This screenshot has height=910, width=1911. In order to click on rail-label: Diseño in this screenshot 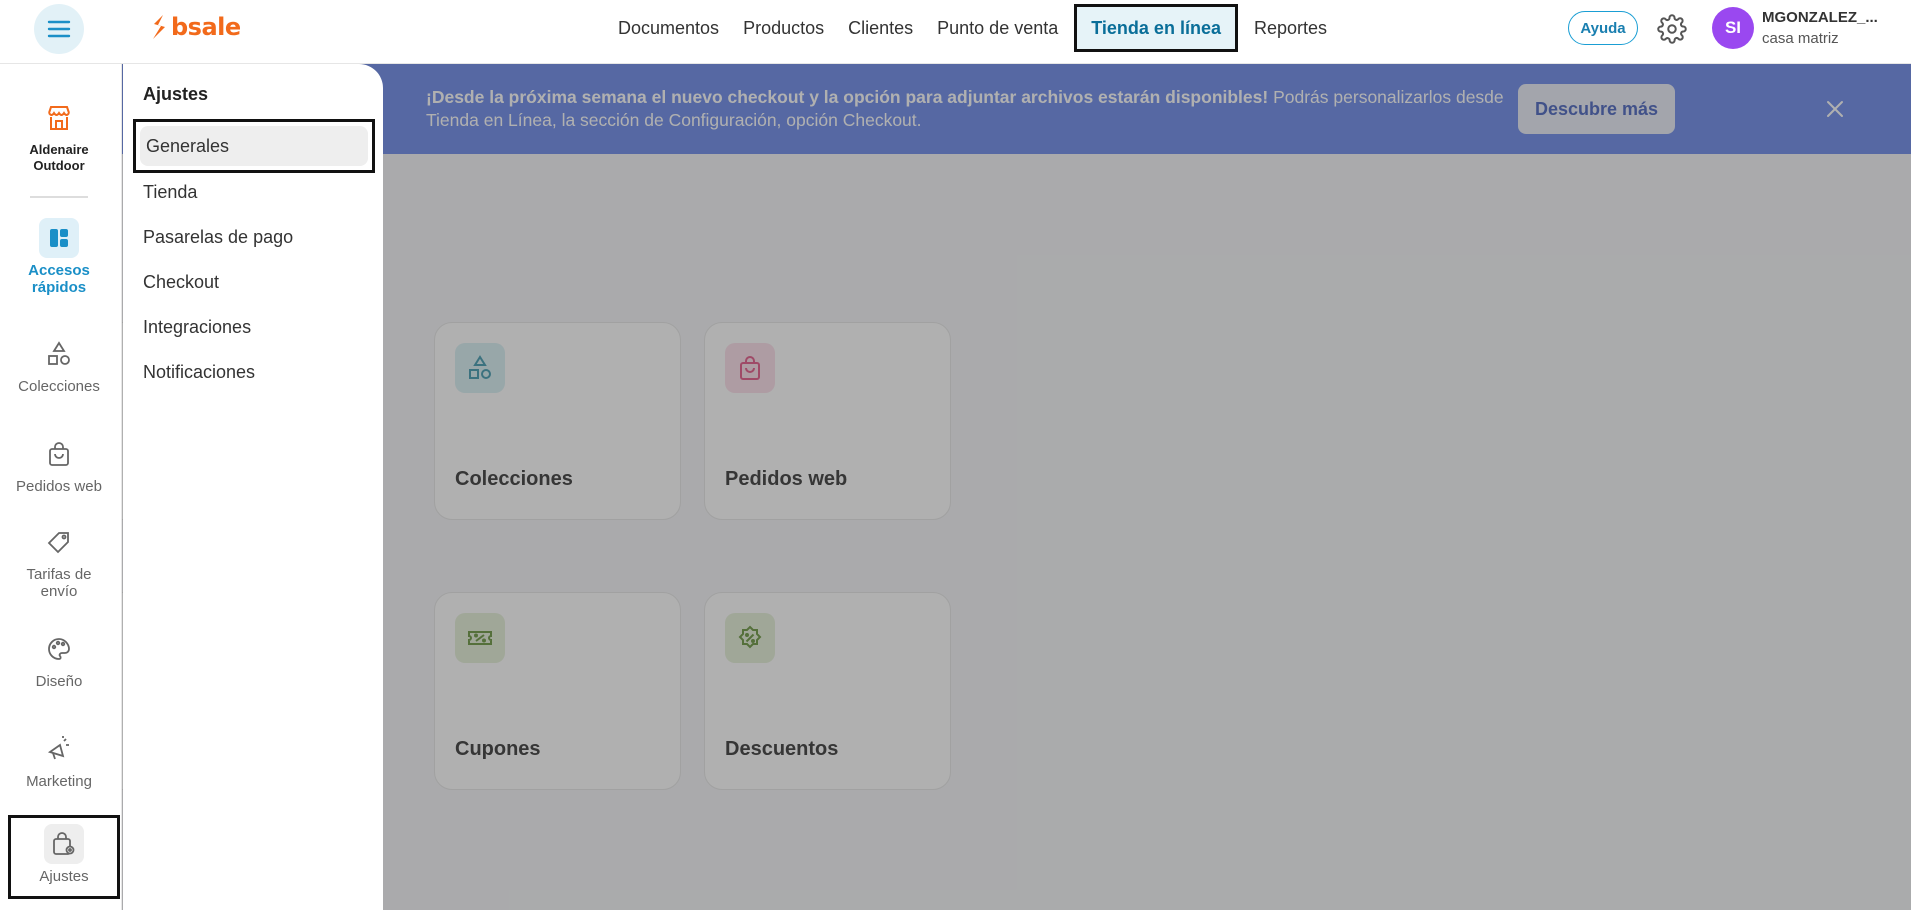, I will do `click(59, 681)`.